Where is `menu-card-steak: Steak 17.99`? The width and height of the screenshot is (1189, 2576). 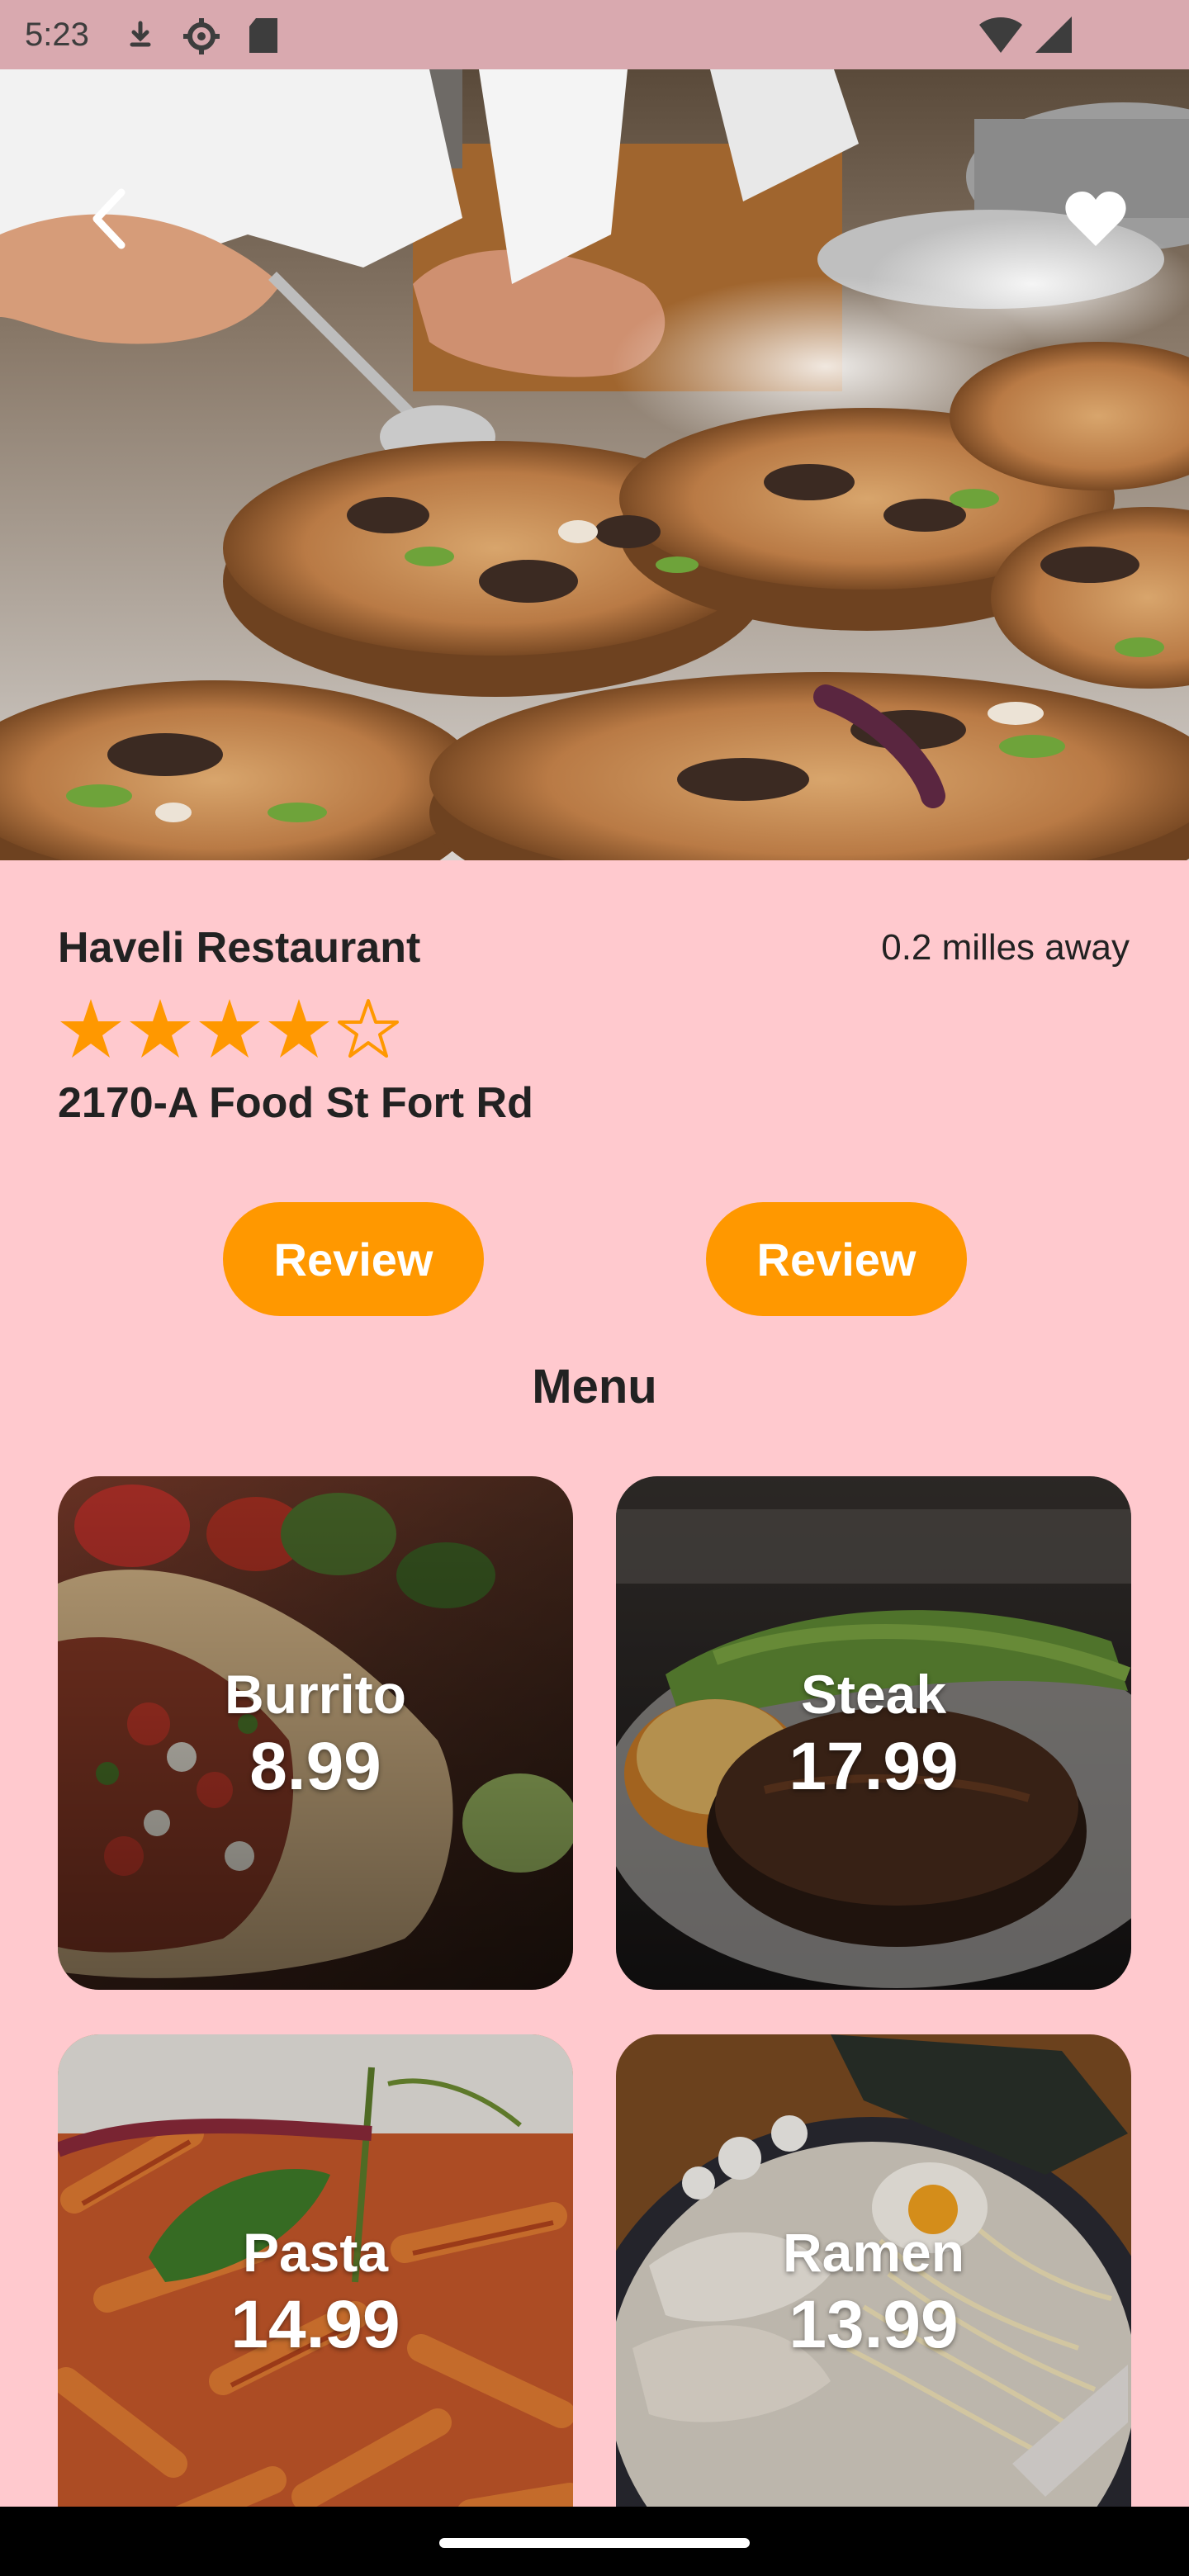 menu-card-steak: Steak 17.99 is located at coordinates (873, 1733).